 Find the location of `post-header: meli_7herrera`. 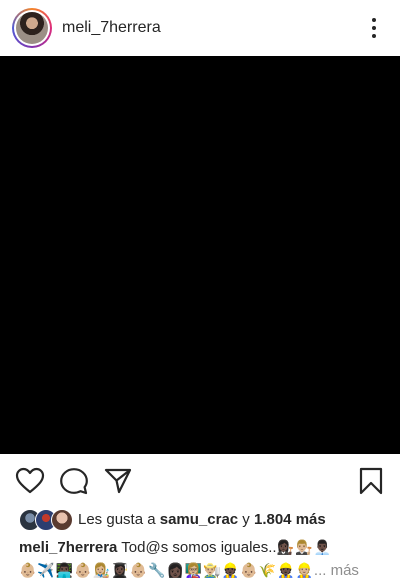

post-header: meli_7herrera is located at coordinates (200, 28).